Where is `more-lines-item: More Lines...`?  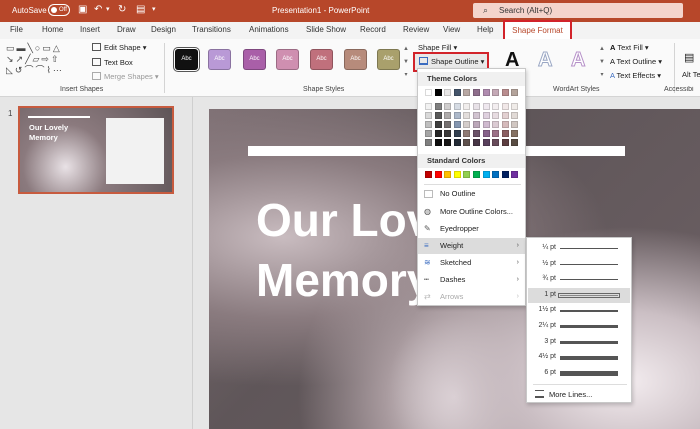
more-lines-item: More Lines... is located at coordinates (579, 394).